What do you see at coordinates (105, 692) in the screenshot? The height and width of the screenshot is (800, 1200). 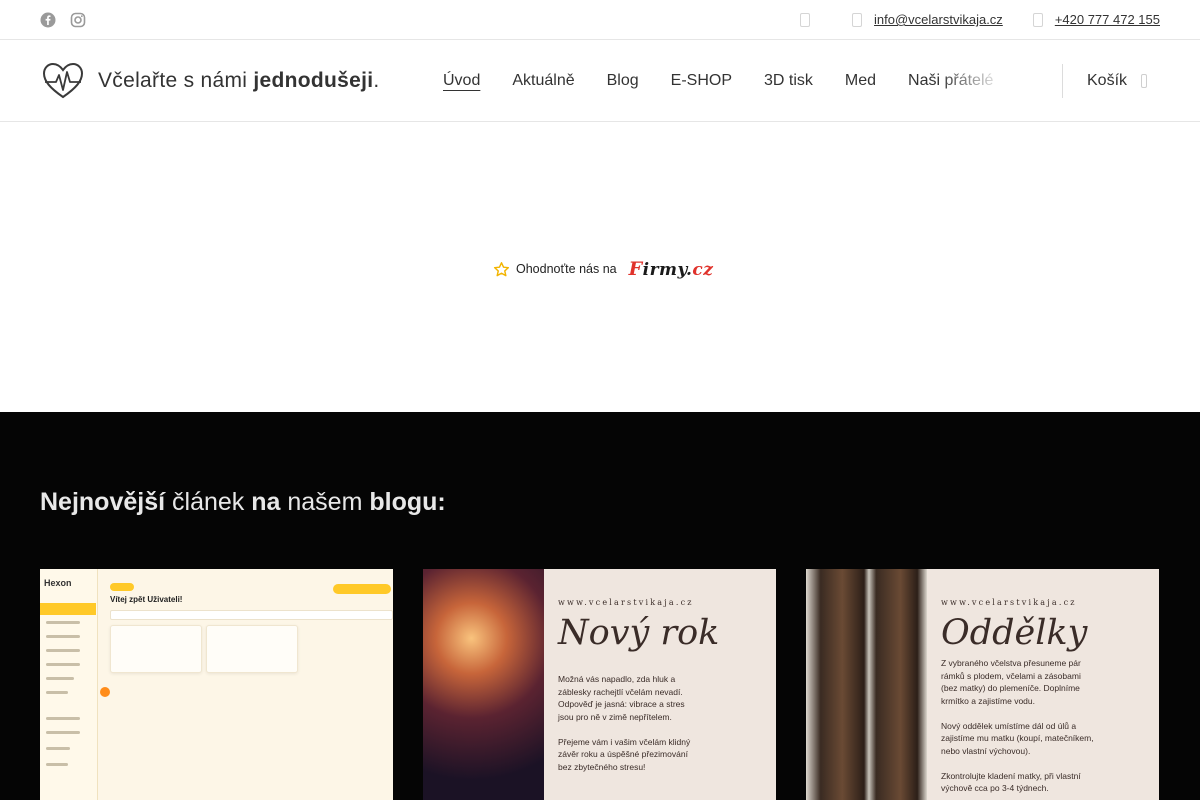 I see `app-collapse-icon` at bounding box center [105, 692].